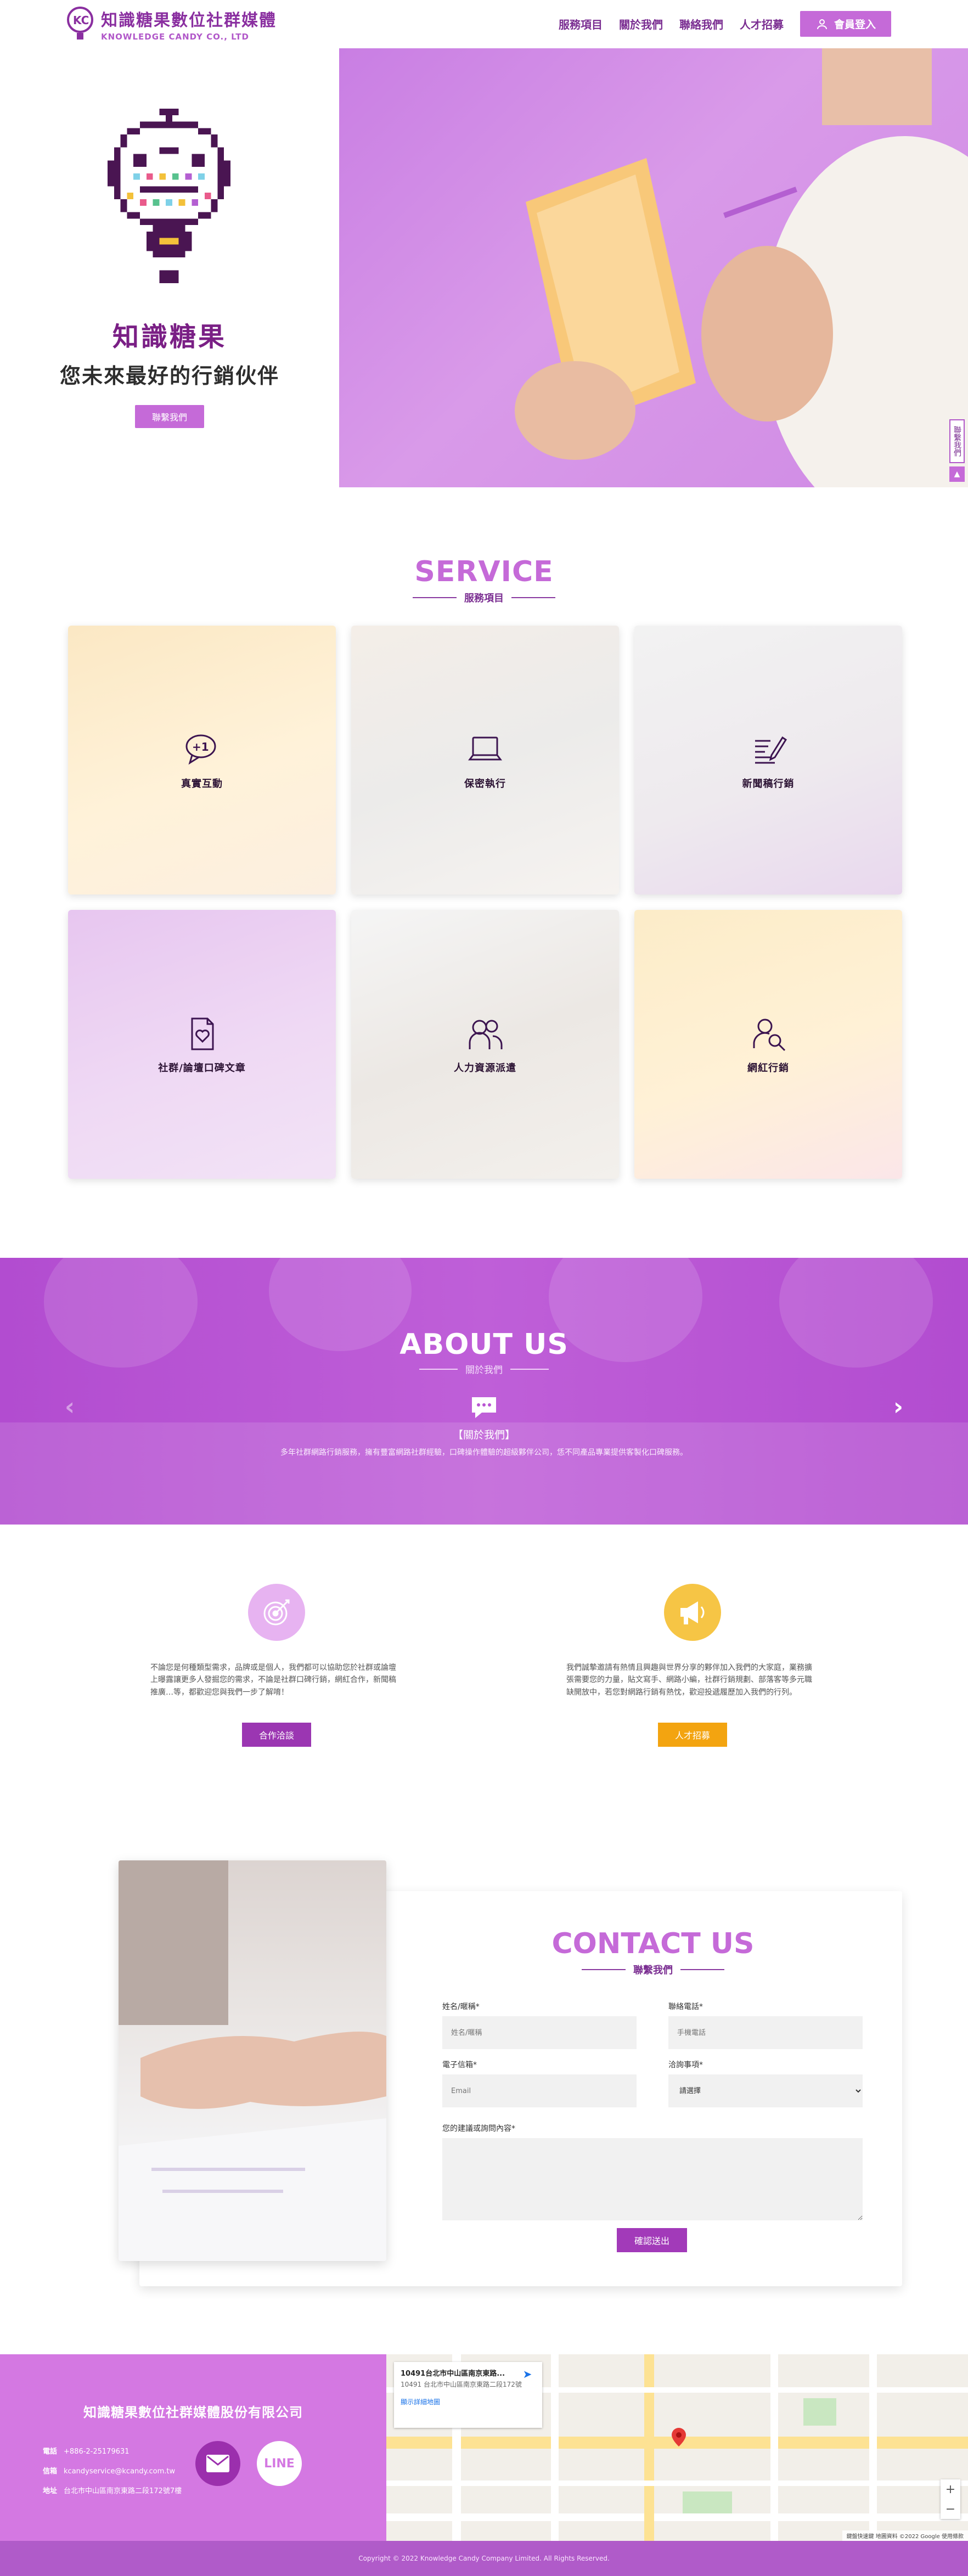 This screenshot has width=968, height=2576. What do you see at coordinates (957, 474) in the screenshot?
I see `back-to-top-button: ▲` at bounding box center [957, 474].